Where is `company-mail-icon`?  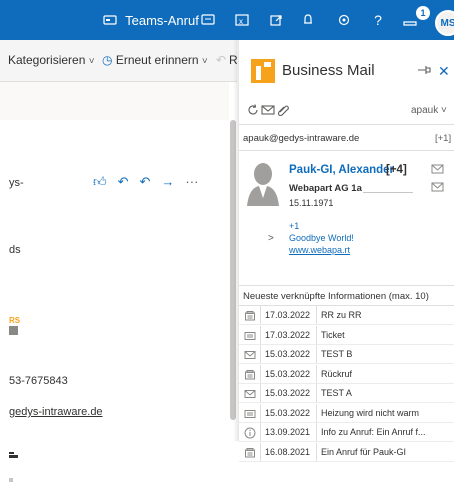
company-mail-icon is located at coordinates (437, 187).